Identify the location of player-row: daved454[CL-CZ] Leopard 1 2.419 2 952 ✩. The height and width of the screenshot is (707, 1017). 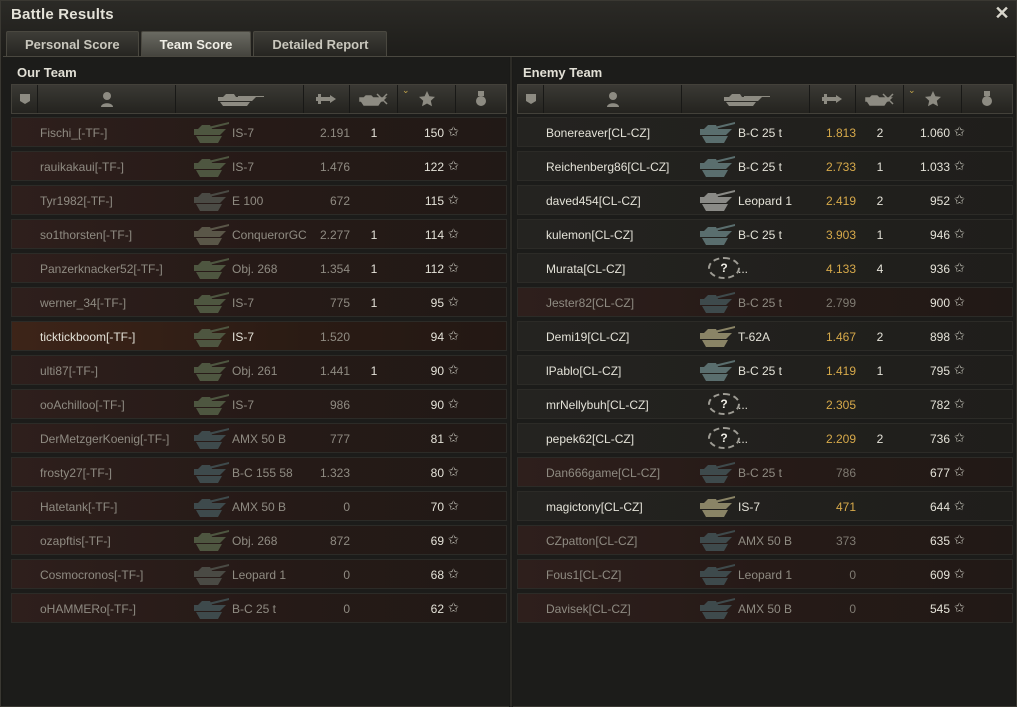
(765, 200).